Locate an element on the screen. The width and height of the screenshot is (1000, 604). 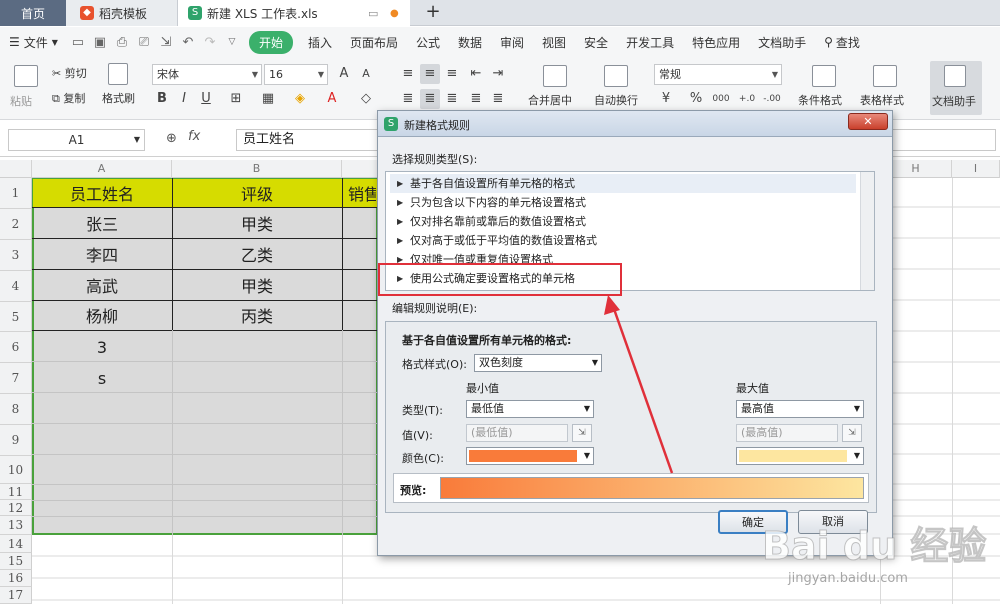
rule-list-scrollbar is located at coordinates (867, 231).